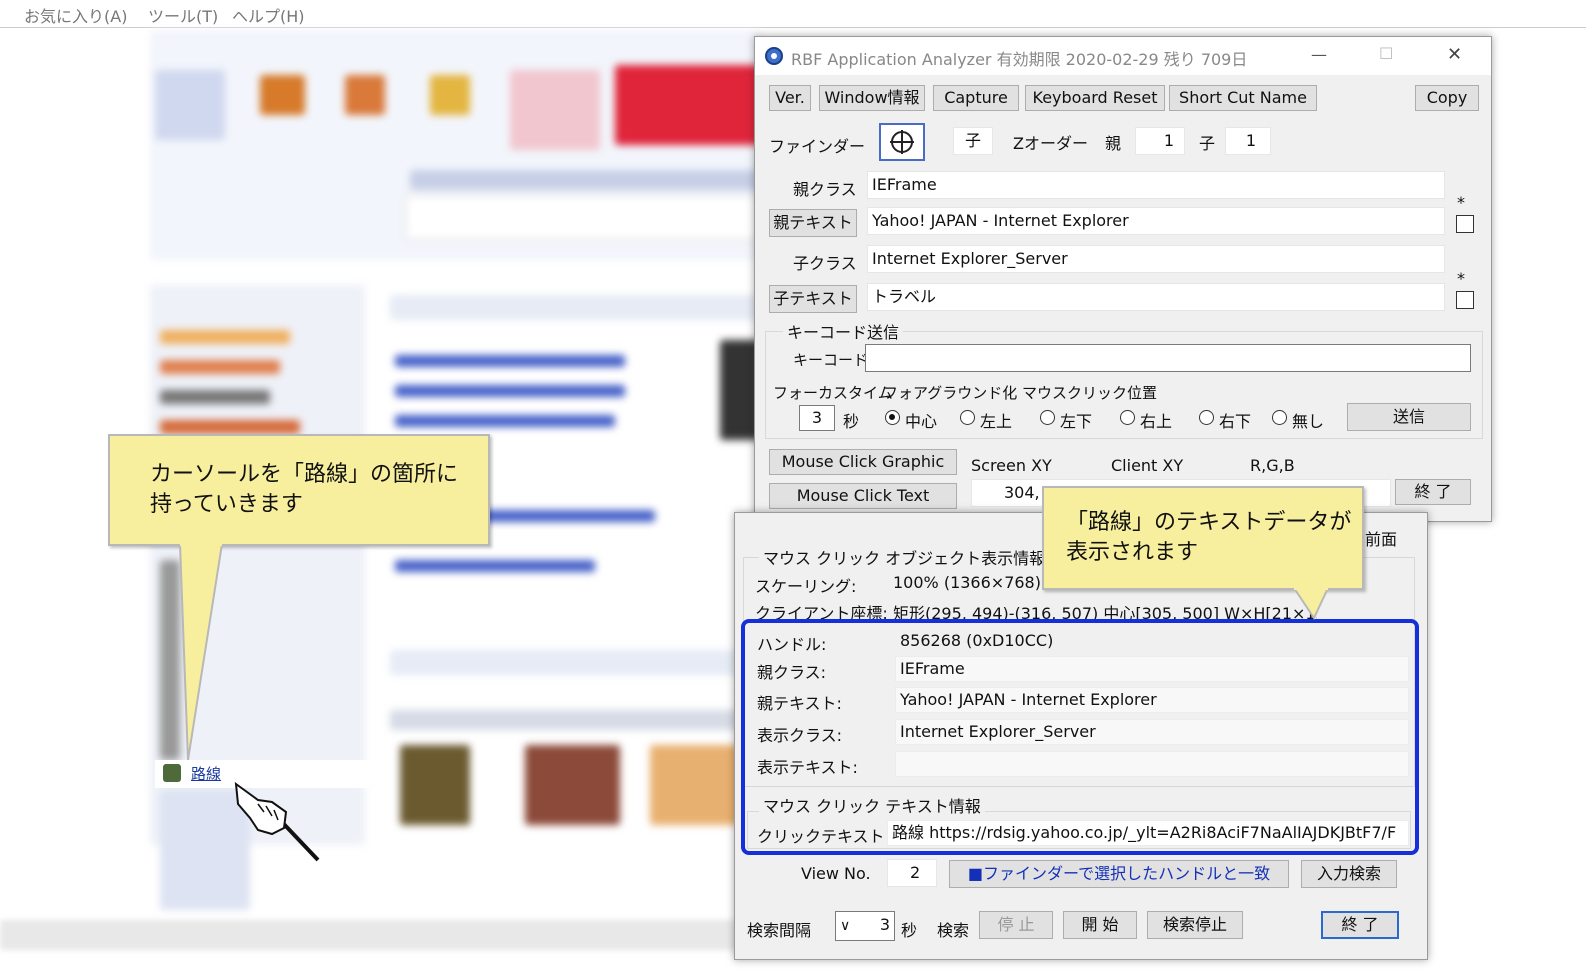 Image resolution: width=1586 pixels, height=970 pixels. What do you see at coordinates (872, 98) in the screenshot?
I see `window-info-button: Window情報` at bounding box center [872, 98].